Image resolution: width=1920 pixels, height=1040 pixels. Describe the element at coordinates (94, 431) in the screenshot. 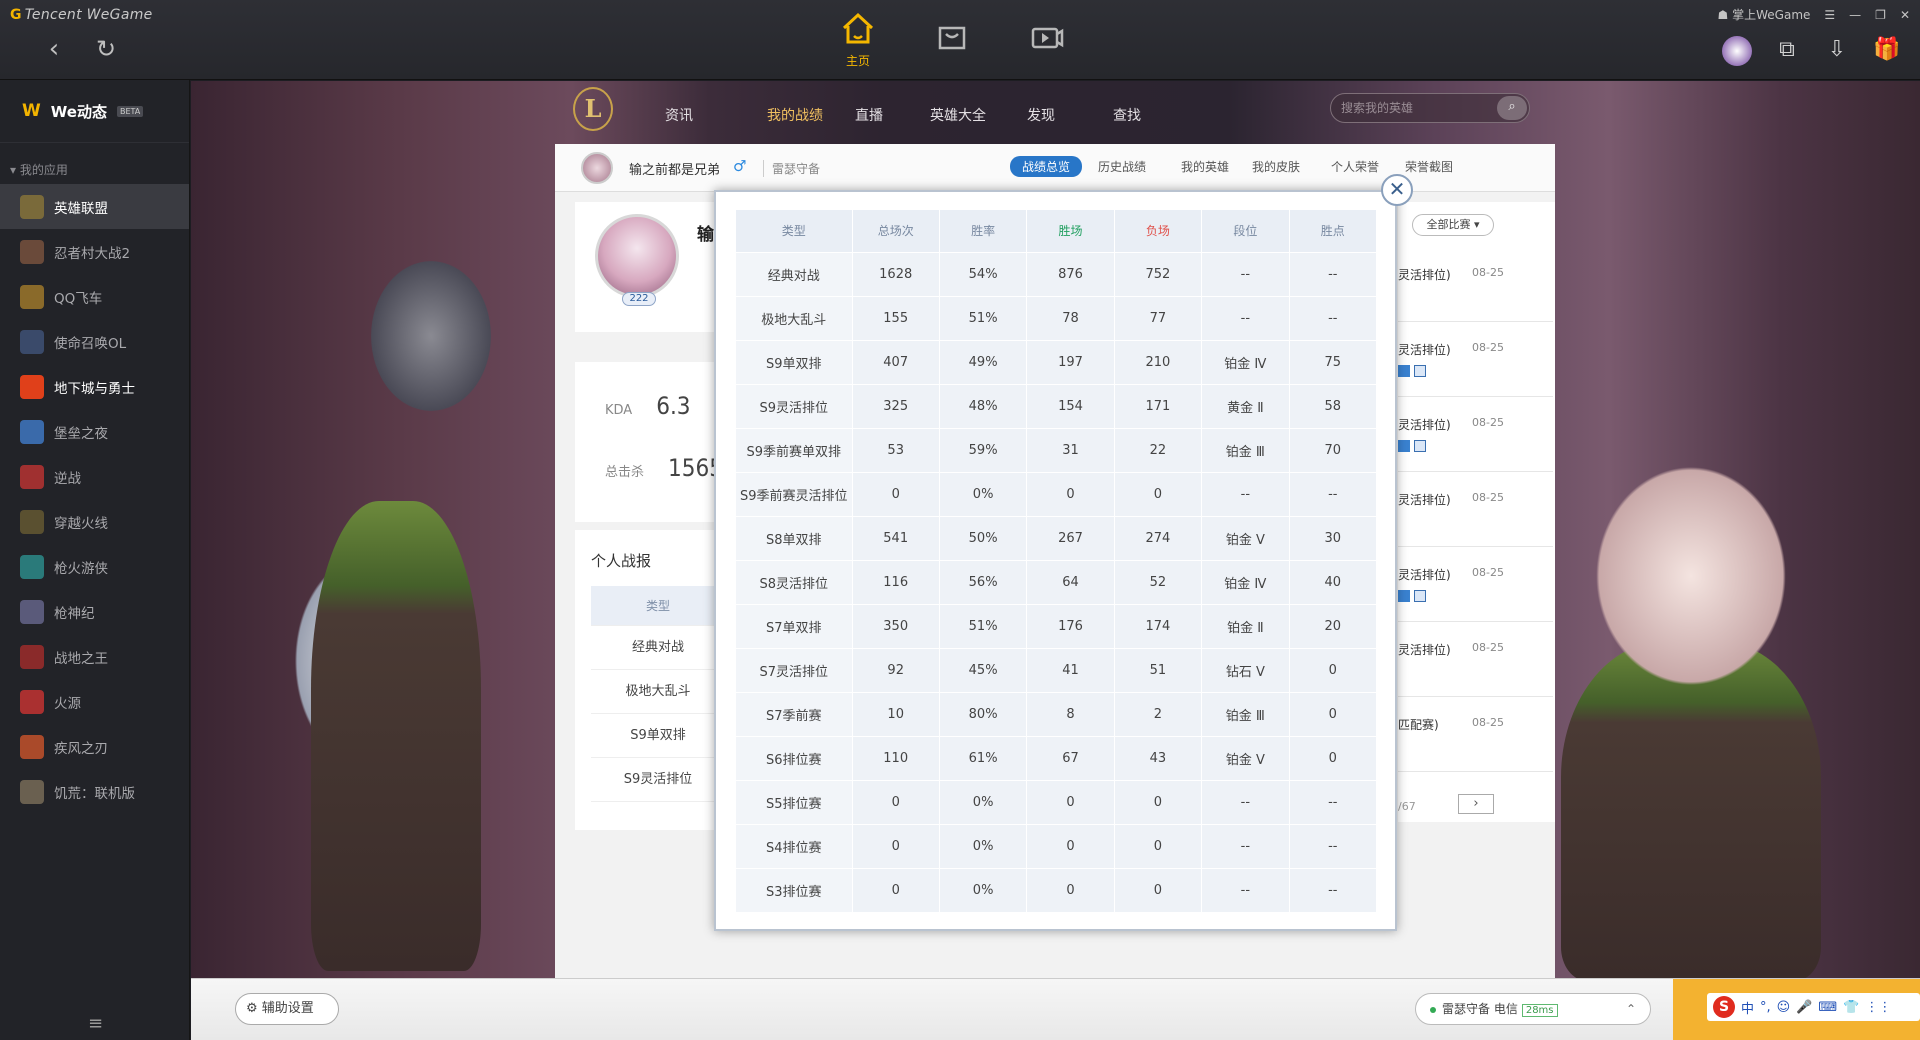

I see `sidebar-app-item: 堡垒之夜` at that location.